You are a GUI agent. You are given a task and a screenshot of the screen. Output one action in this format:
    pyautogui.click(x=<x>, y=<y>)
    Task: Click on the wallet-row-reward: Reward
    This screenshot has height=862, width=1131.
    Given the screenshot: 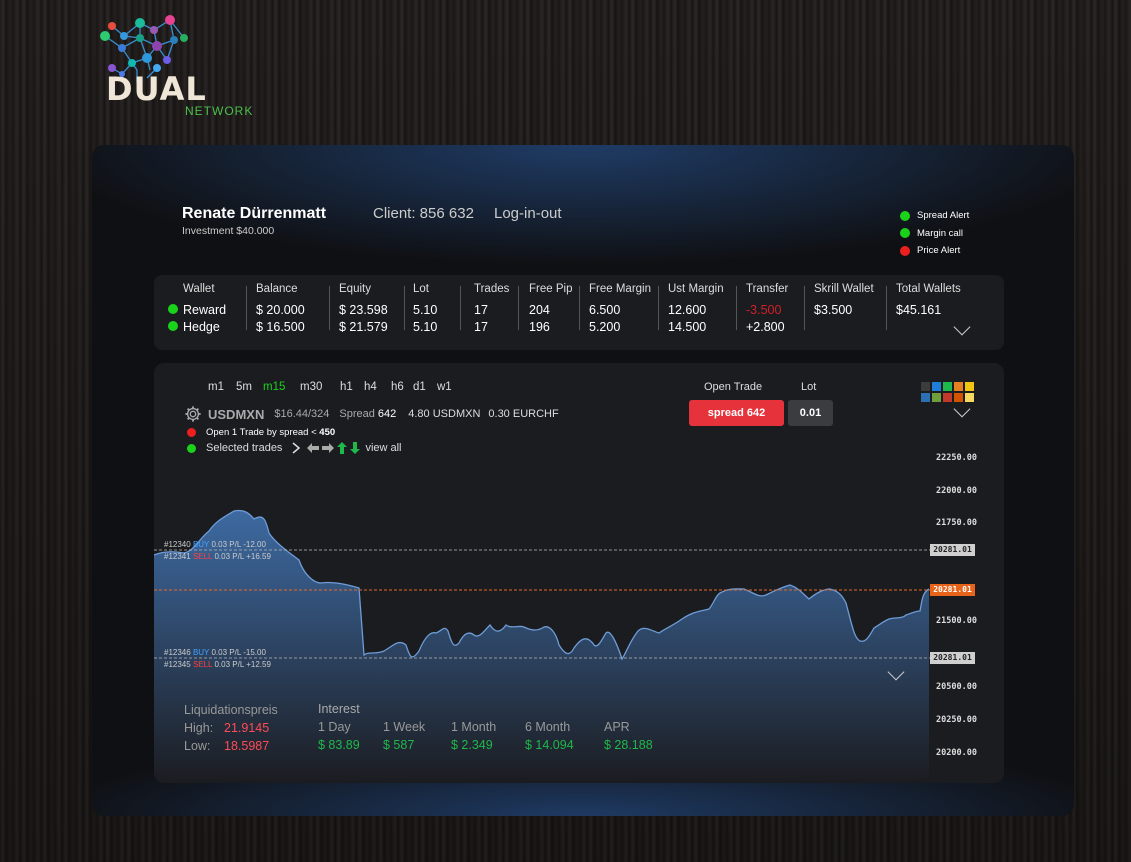 What is the action you would take?
    pyautogui.click(x=197, y=311)
    